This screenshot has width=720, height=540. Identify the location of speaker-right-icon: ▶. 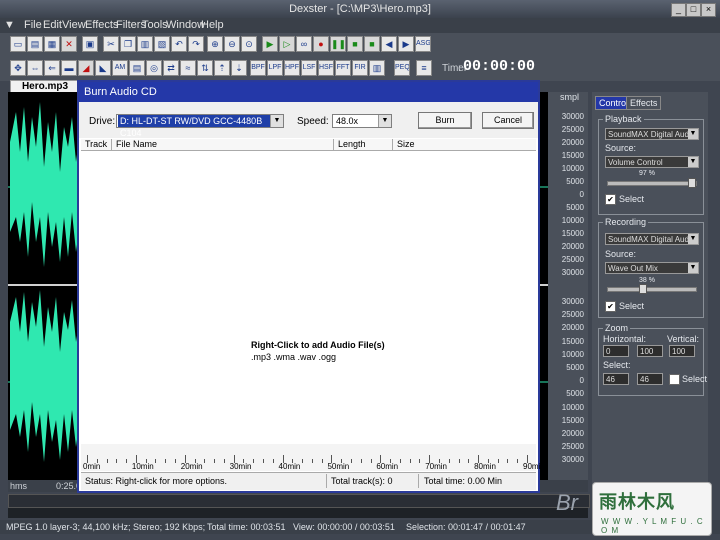
(406, 44).